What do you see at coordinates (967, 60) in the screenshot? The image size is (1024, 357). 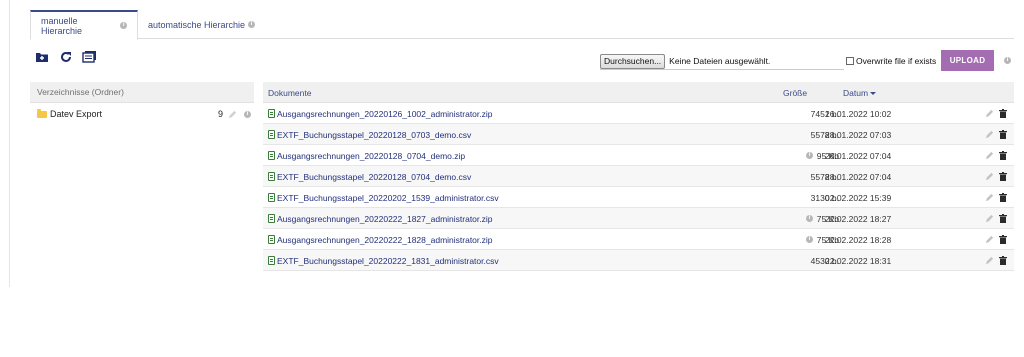 I see `upload-button: UPLOAD` at bounding box center [967, 60].